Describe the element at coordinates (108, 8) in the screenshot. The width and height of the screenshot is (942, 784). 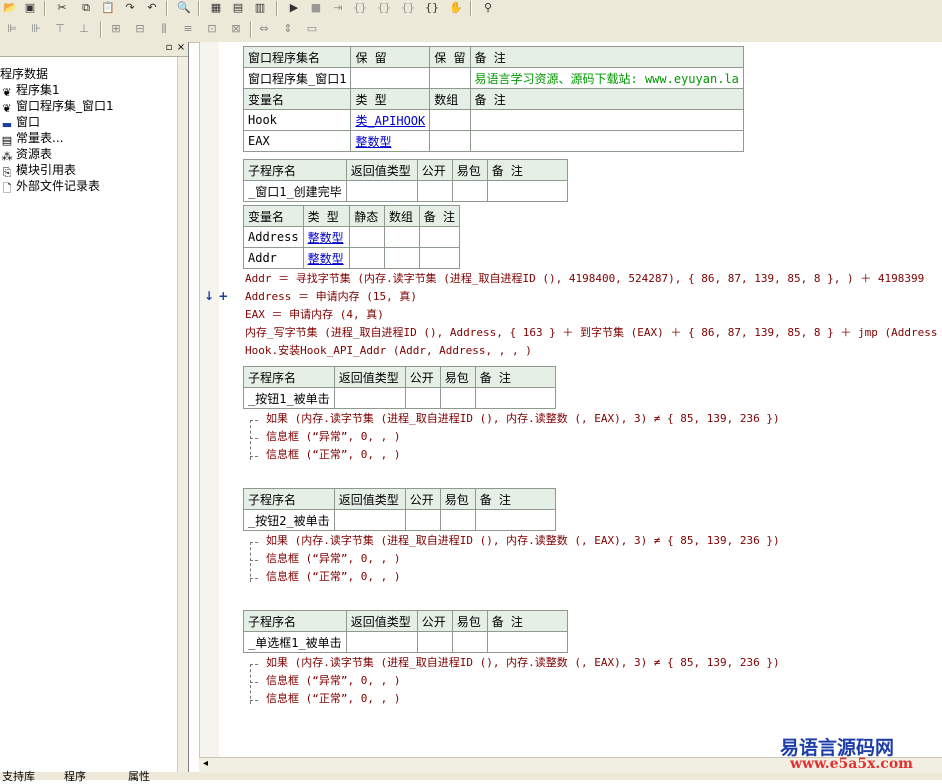
I see `paste-icon: 📋` at that location.